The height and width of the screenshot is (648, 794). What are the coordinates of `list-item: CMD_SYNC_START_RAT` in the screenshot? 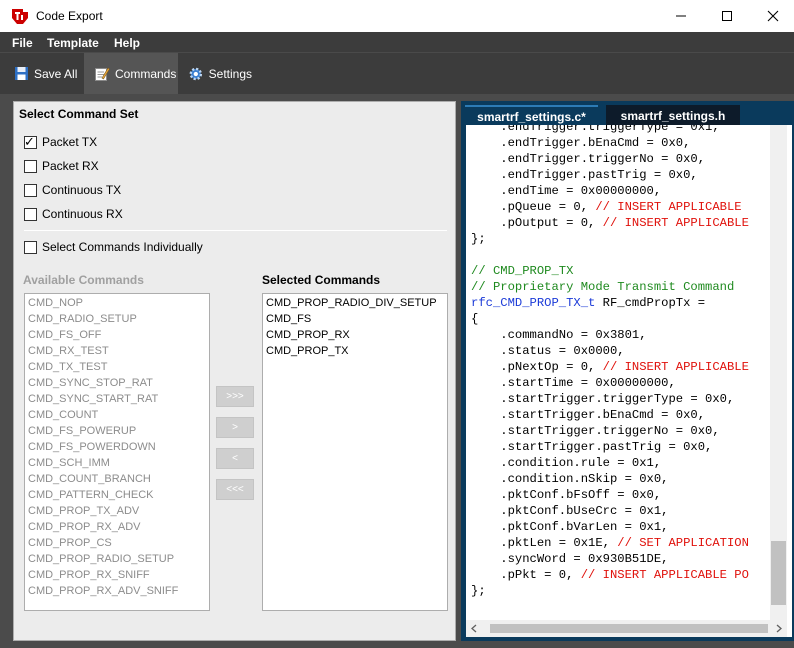 It's located at (117, 399).